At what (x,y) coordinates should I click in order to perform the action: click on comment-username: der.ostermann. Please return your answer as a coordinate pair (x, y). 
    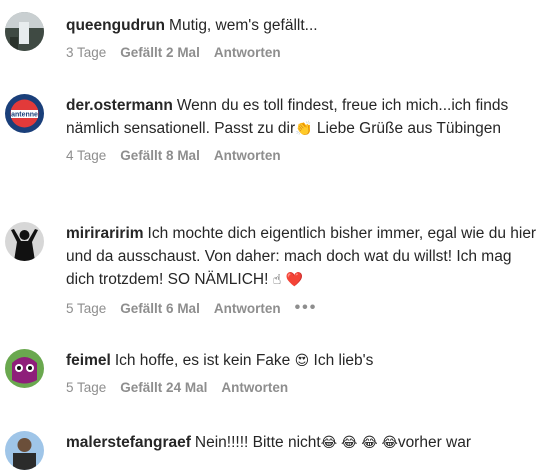
    Looking at the image, I should click on (119, 105).